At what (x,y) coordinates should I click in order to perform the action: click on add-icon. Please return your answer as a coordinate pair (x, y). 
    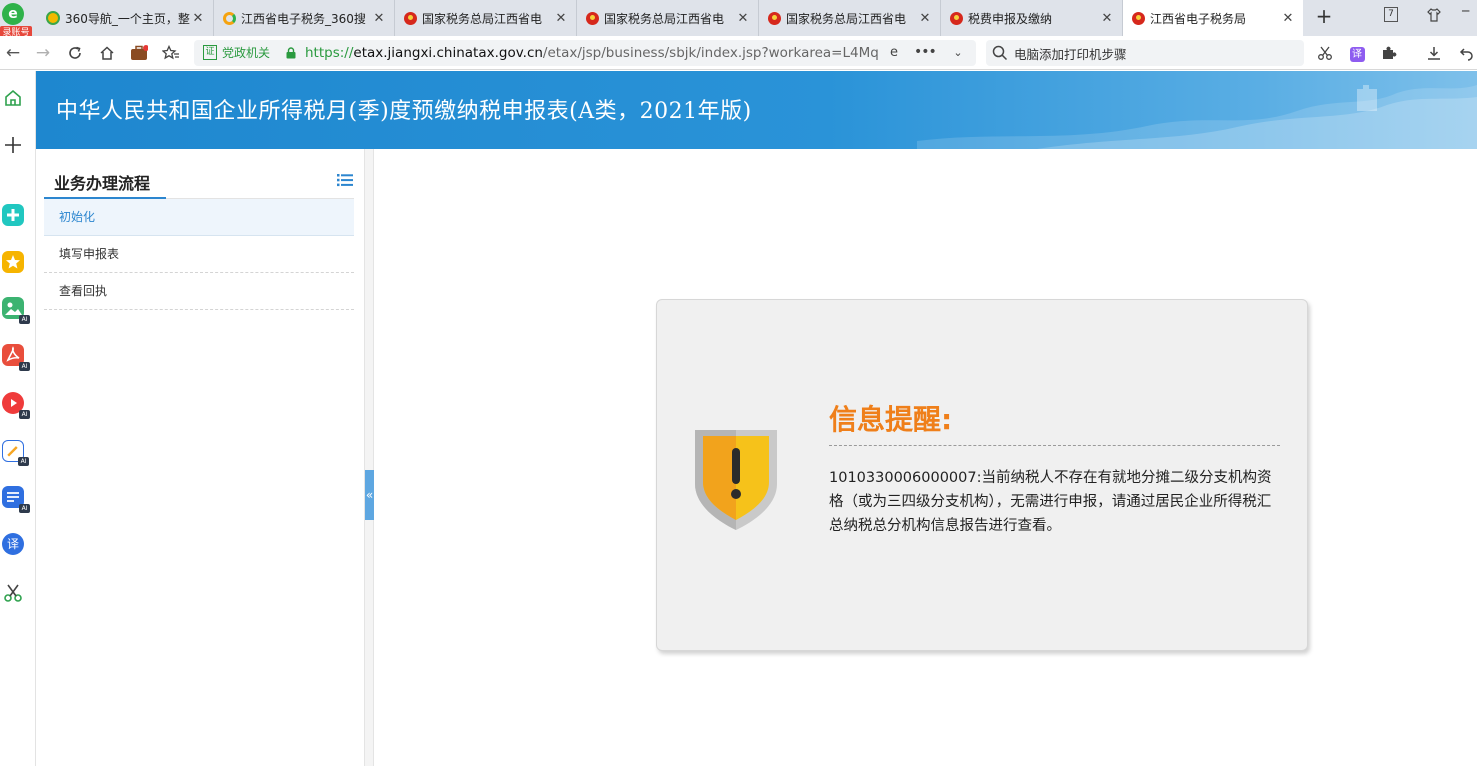
    Looking at the image, I should click on (13, 145).